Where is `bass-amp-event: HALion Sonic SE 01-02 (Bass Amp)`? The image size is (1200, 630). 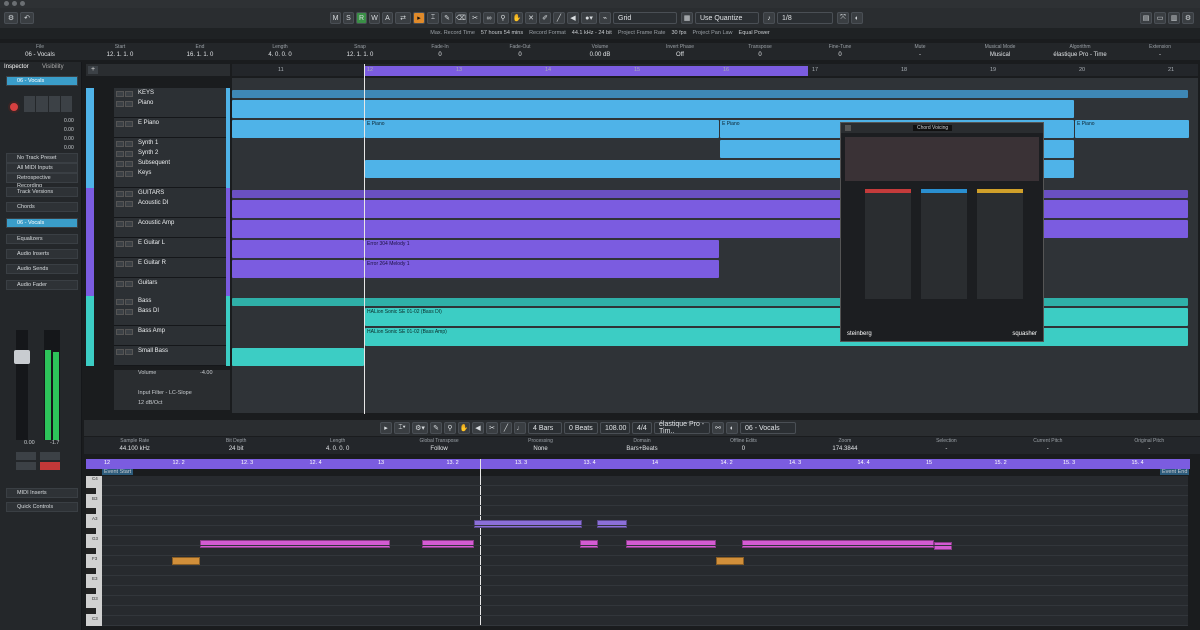
bass-amp-event: HALion Sonic SE 01-02 (Bass Amp) is located at coordinates (776, 337).